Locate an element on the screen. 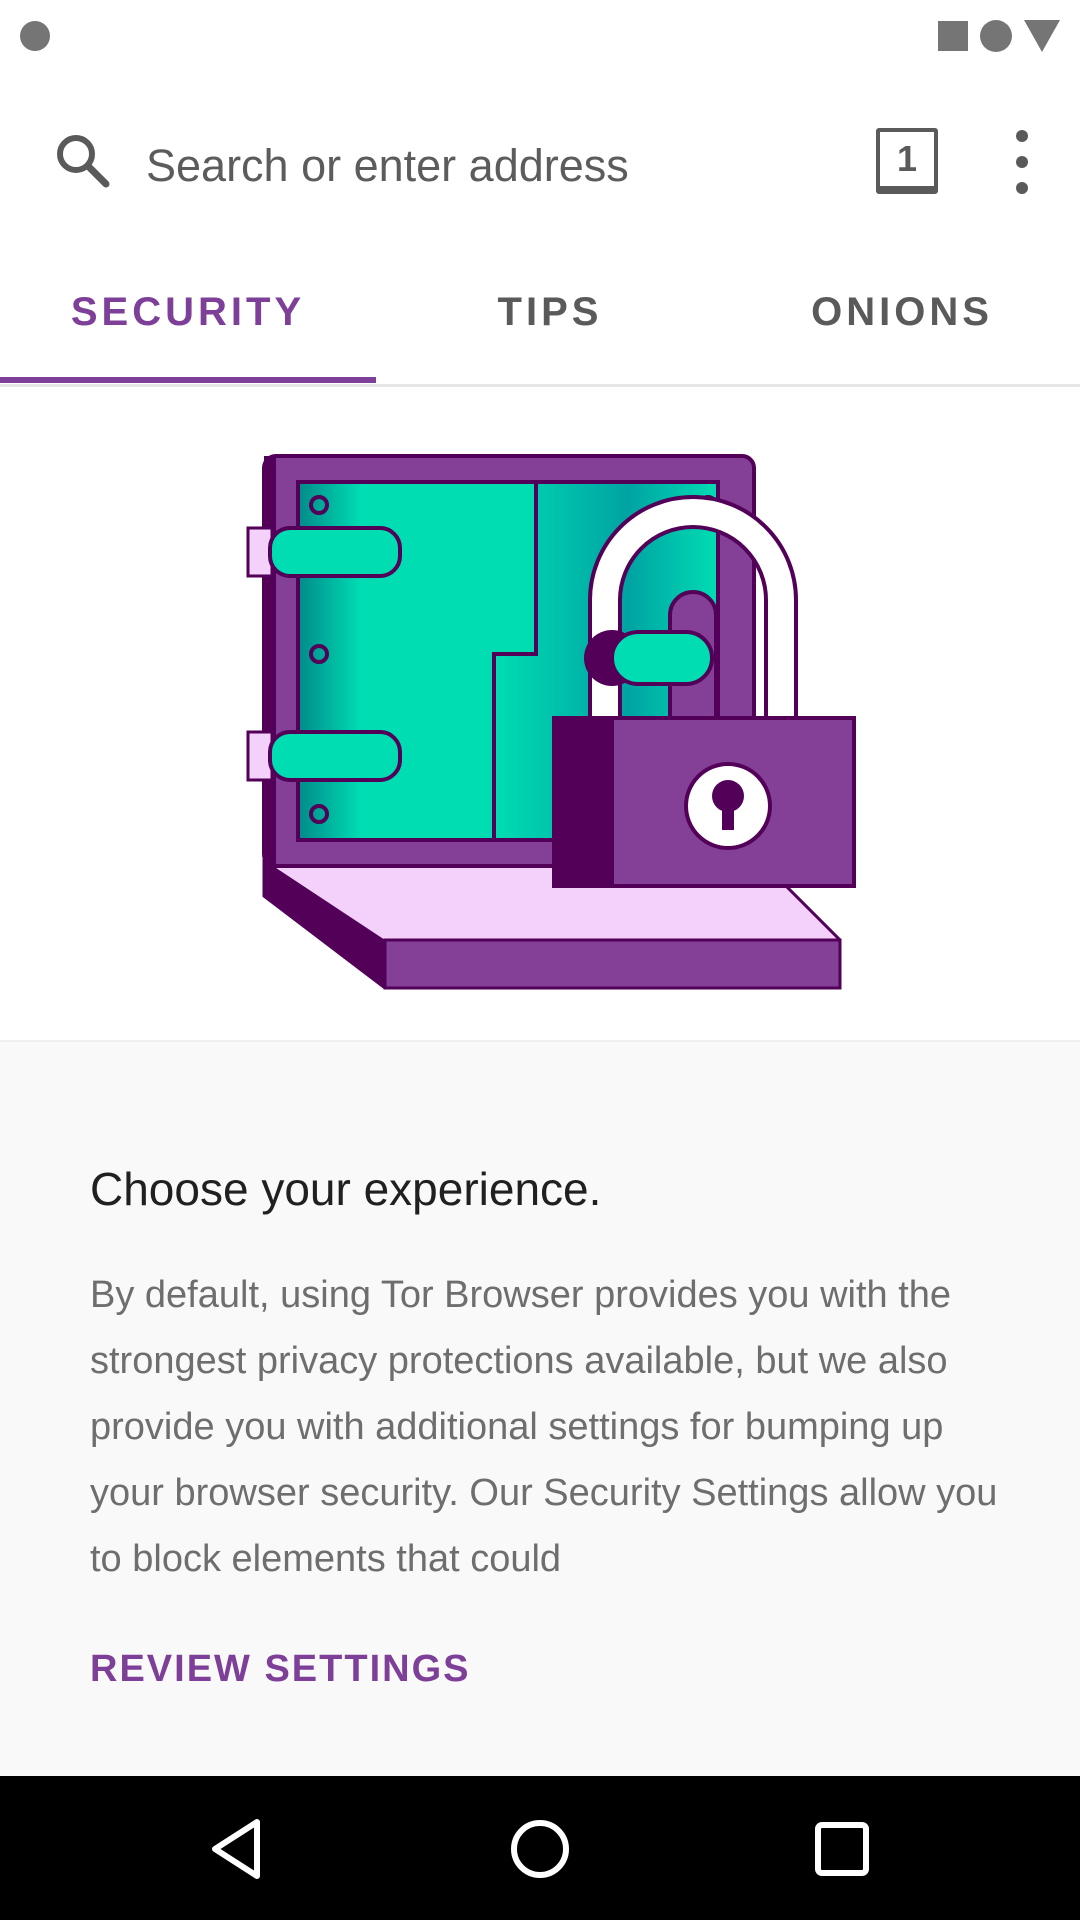 This screenshot has height=1920, width=1080. tab-onions: ONIONS is located at coordinates (902, 312).